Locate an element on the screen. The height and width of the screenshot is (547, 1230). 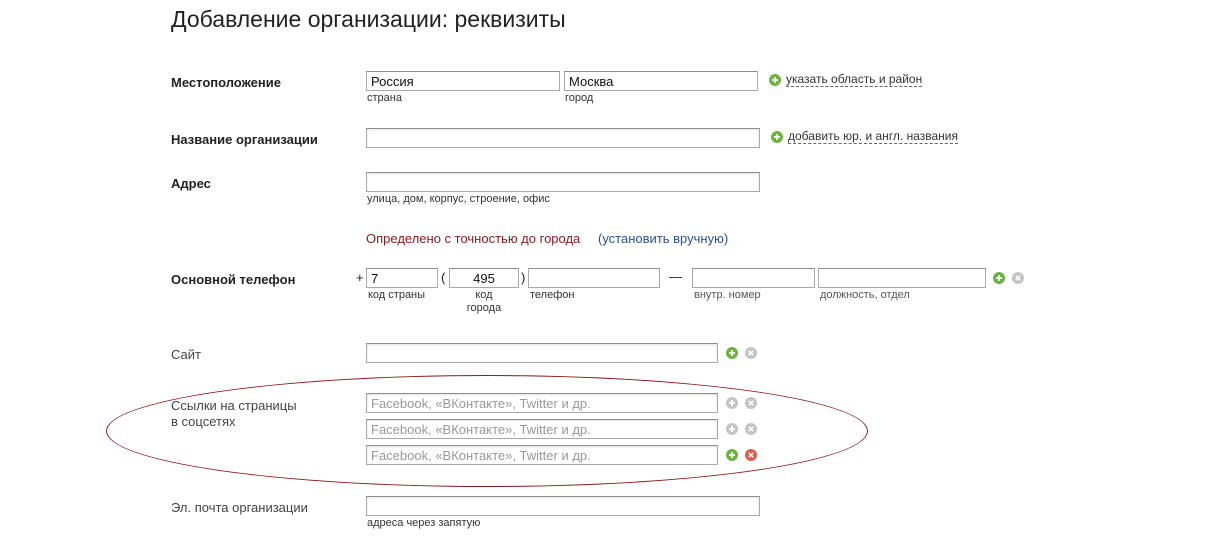
page-title: Добавление организации: реквизиты is located at coordinates (368, 19).